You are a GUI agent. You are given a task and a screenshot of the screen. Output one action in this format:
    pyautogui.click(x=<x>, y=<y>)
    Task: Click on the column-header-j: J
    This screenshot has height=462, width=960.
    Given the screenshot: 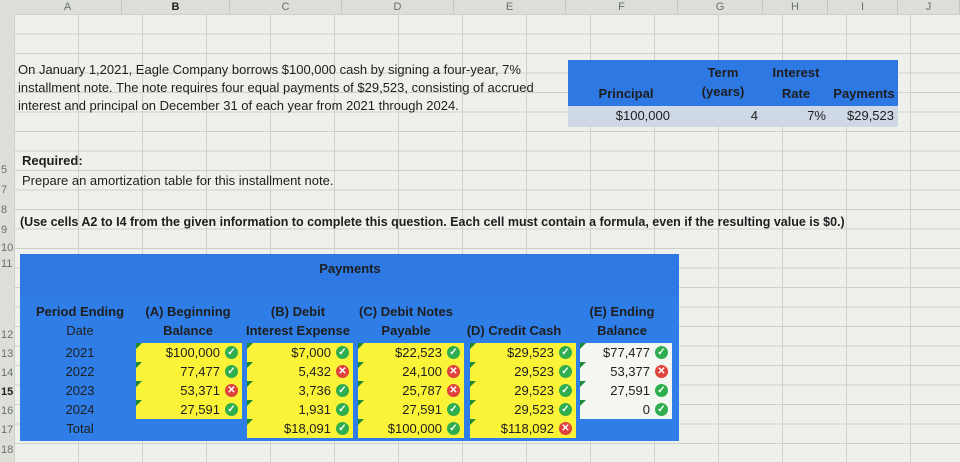 What is the action you would take?
    pyautogui.click(x=929, y=7)
    